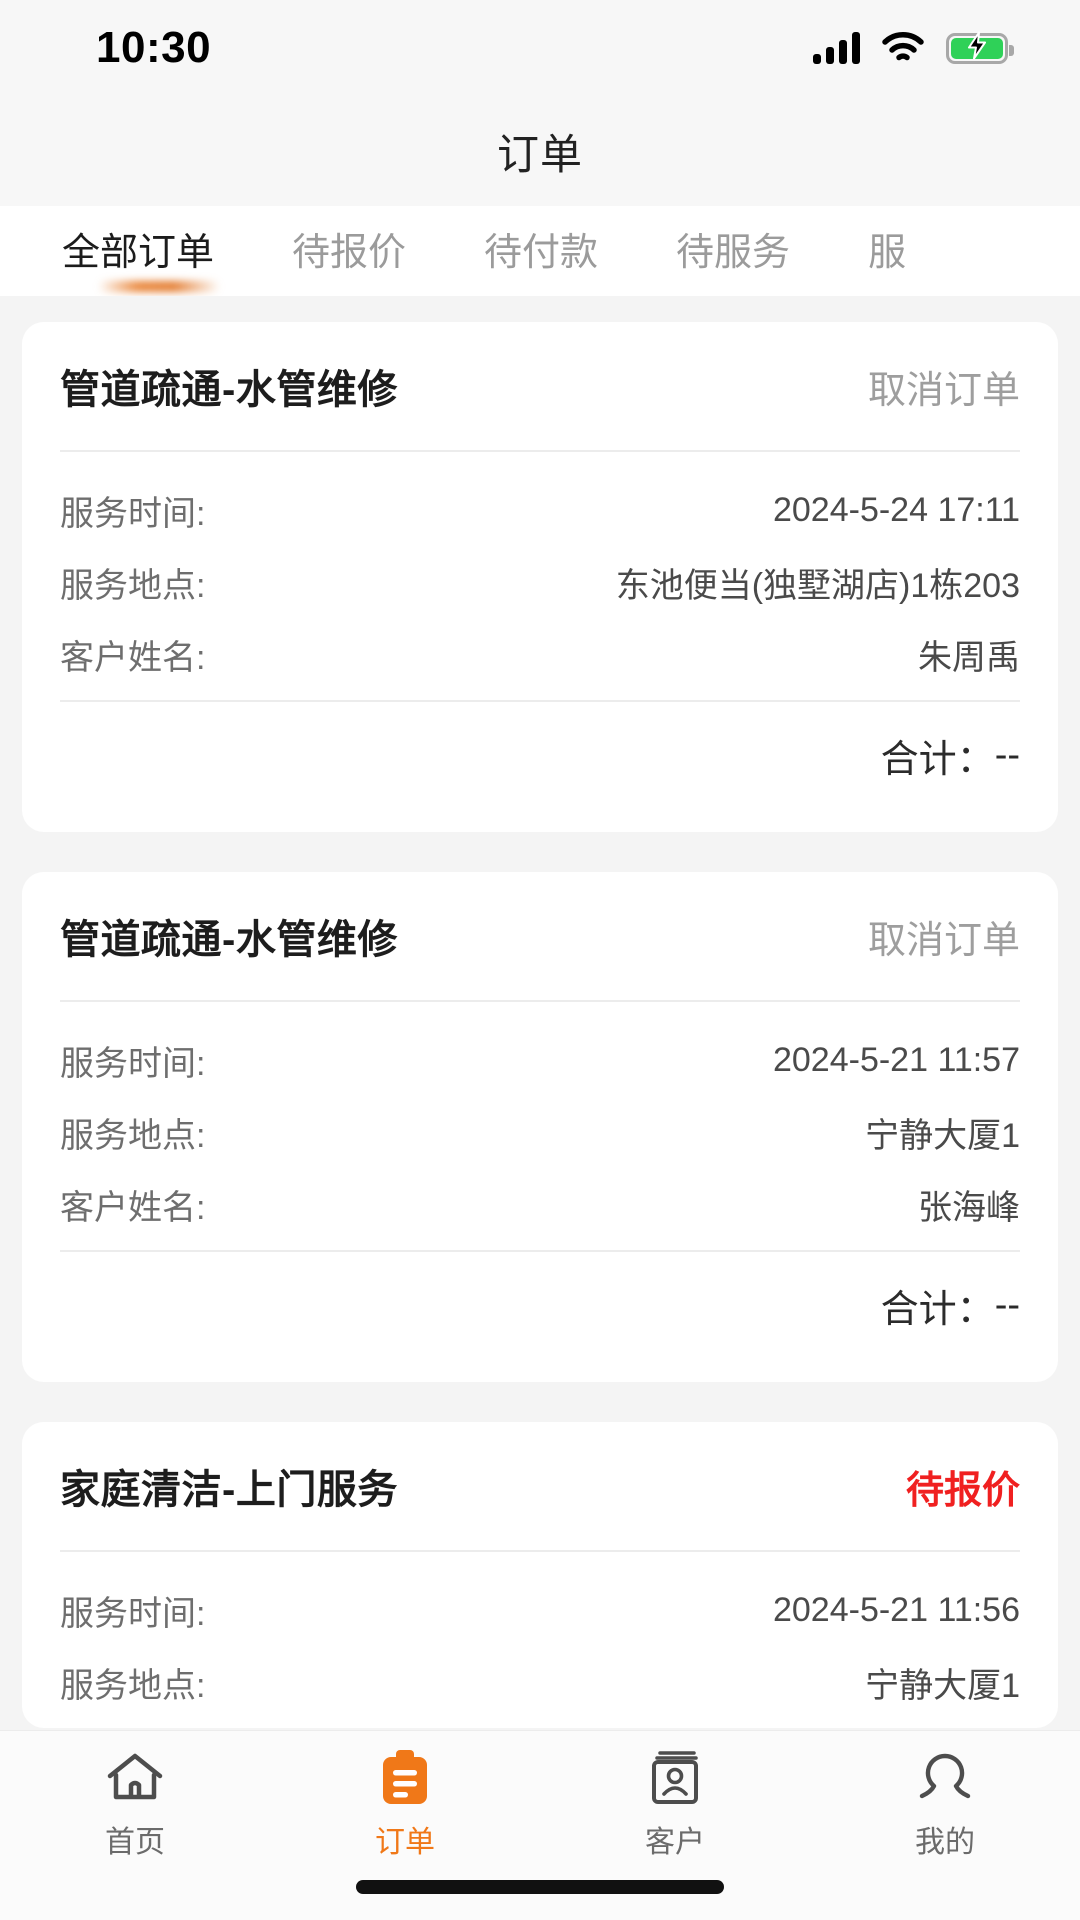 Image resolution: width=1080 pixels, height=1920 pixels. What do you see at coordinates (540, 654) in the screenshot?
I see `detail-row-customer-name: 客户姓名: 朱周禹` at bounding box center [540, 654].